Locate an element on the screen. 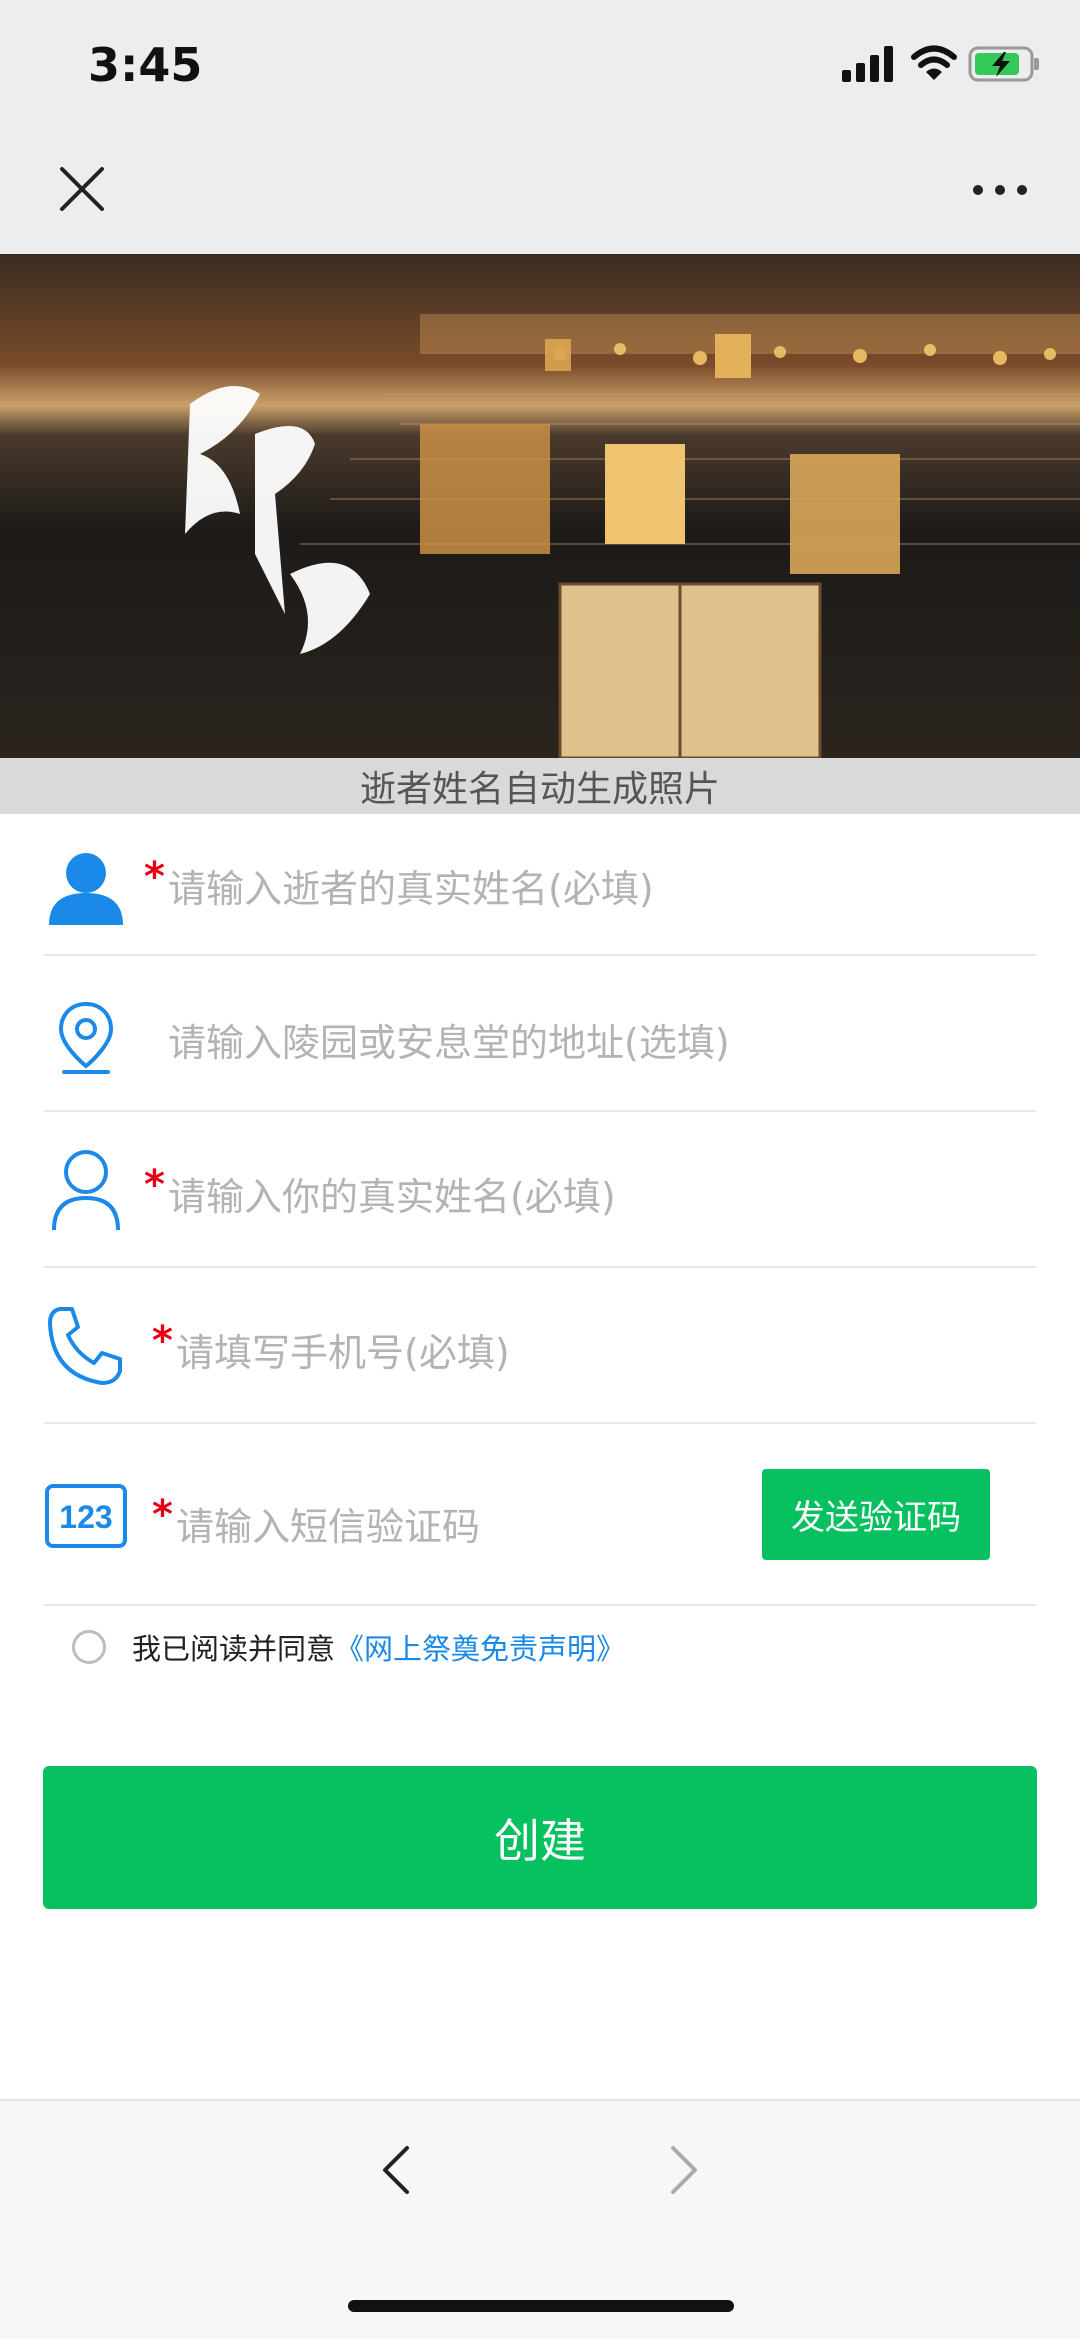 This screenshot has width=1080, height=2339. deceased-name-row: * 请输入逝者的真实姓名(必填) is located at coordinates (540, 885).